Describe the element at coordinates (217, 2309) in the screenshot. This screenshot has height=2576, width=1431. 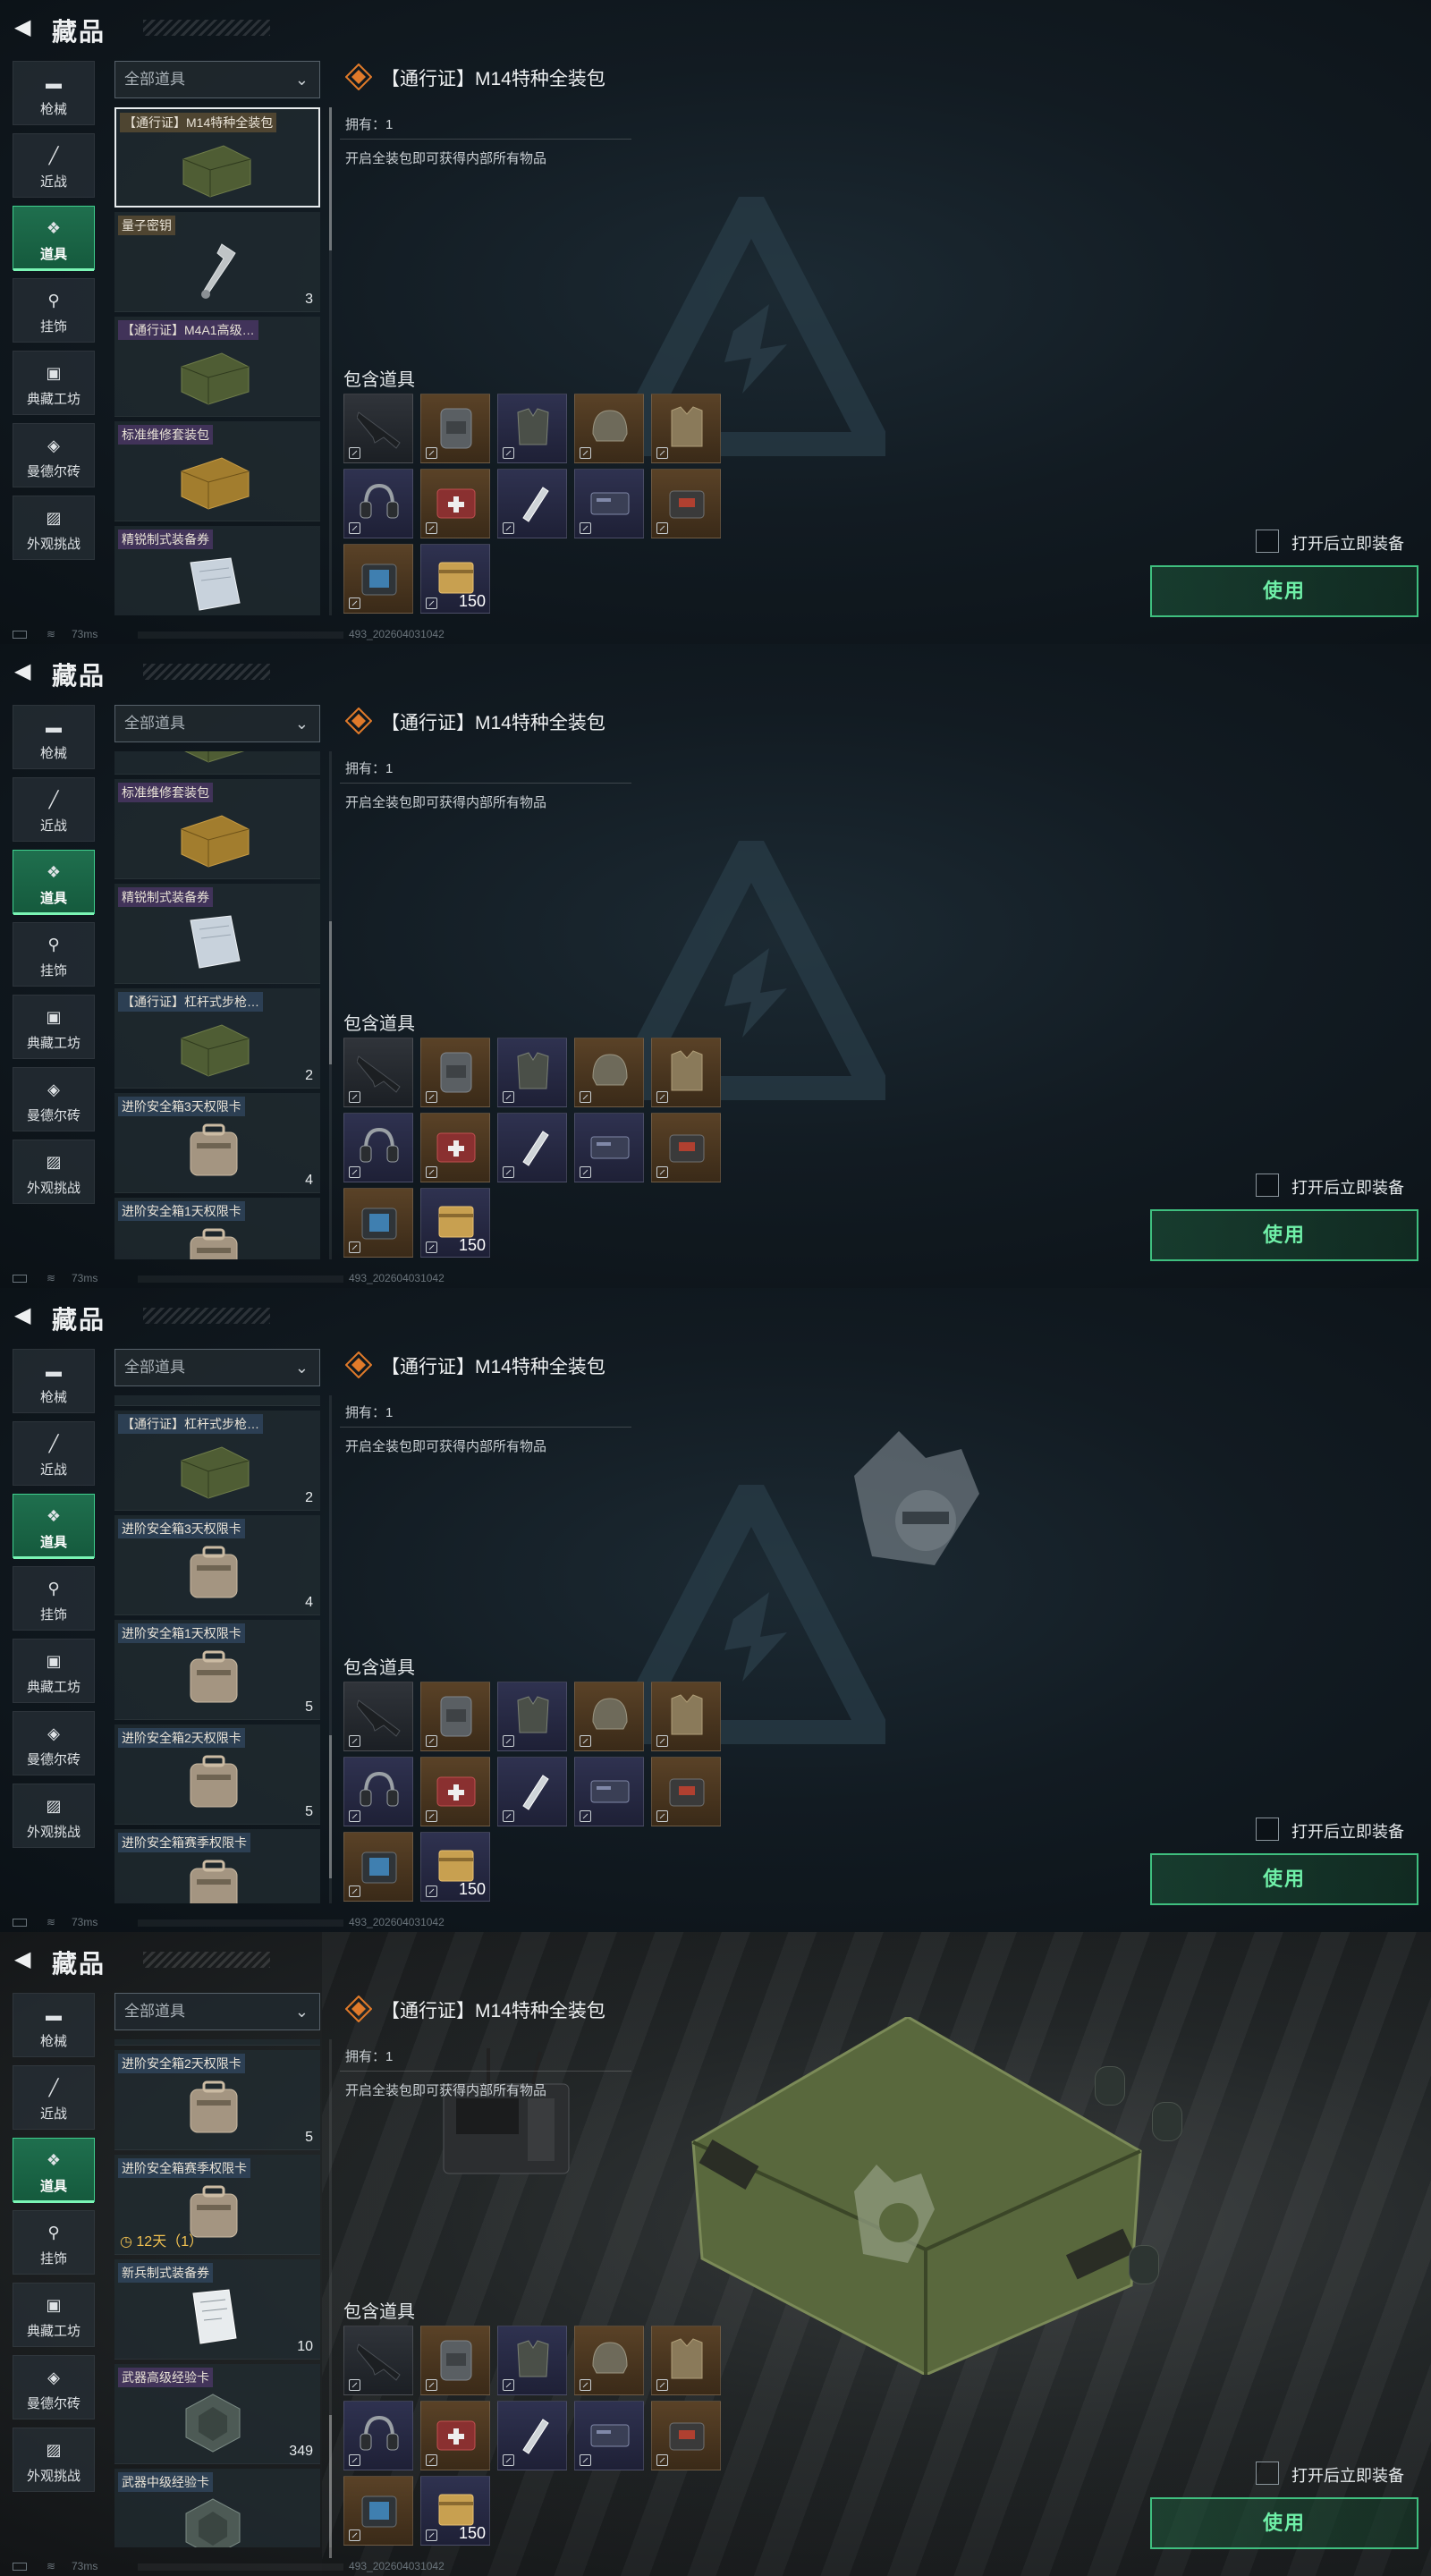
I see `list-item: 新兵制式装备券 10` at that location.